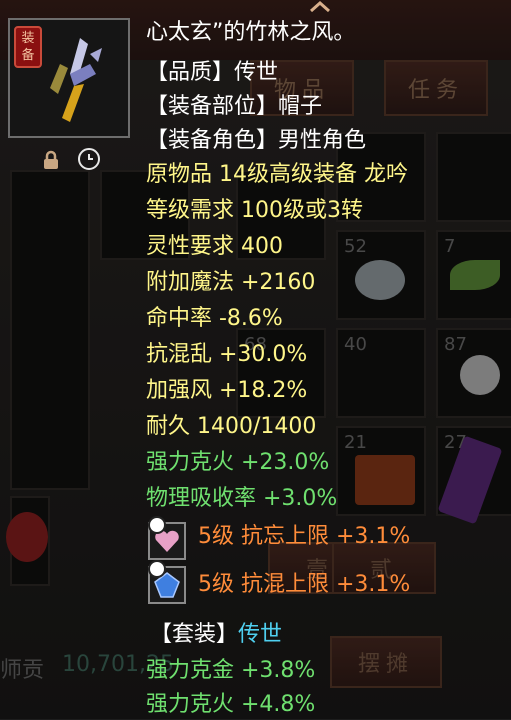  I want to click on chevron-up-icon, so click(320, 6).